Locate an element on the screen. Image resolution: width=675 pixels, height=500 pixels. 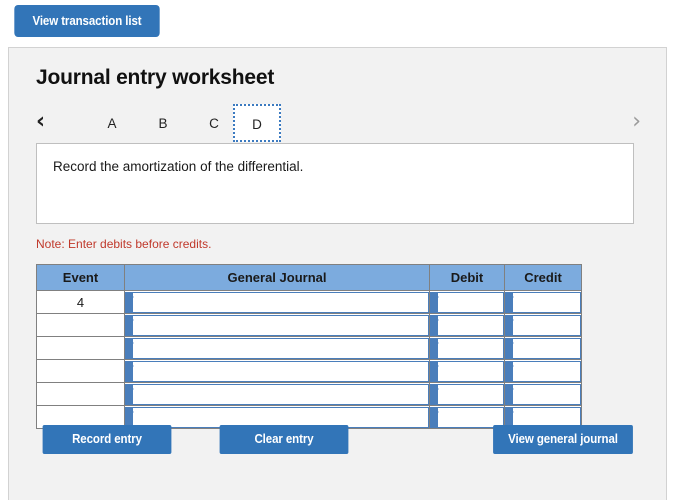
column-header-event: Event is located at coordinates (80, 277).